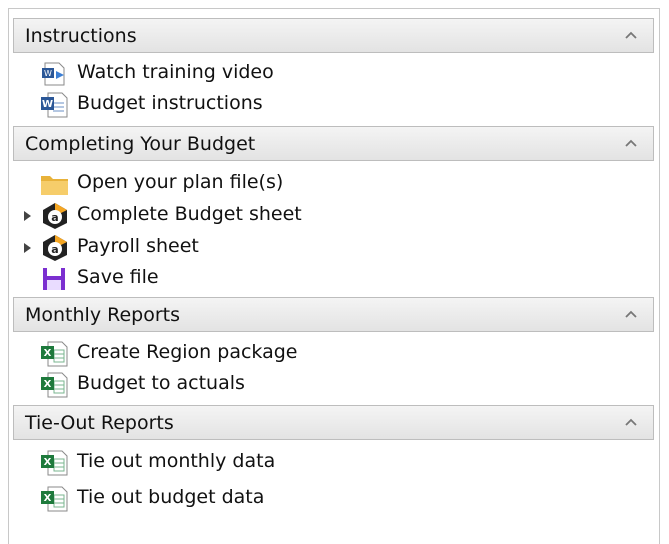  Describe the element at coordinates (333, 422) in the screenshot. I see `section-header-tie-out-reports: Tie-Out Reports` at that location.